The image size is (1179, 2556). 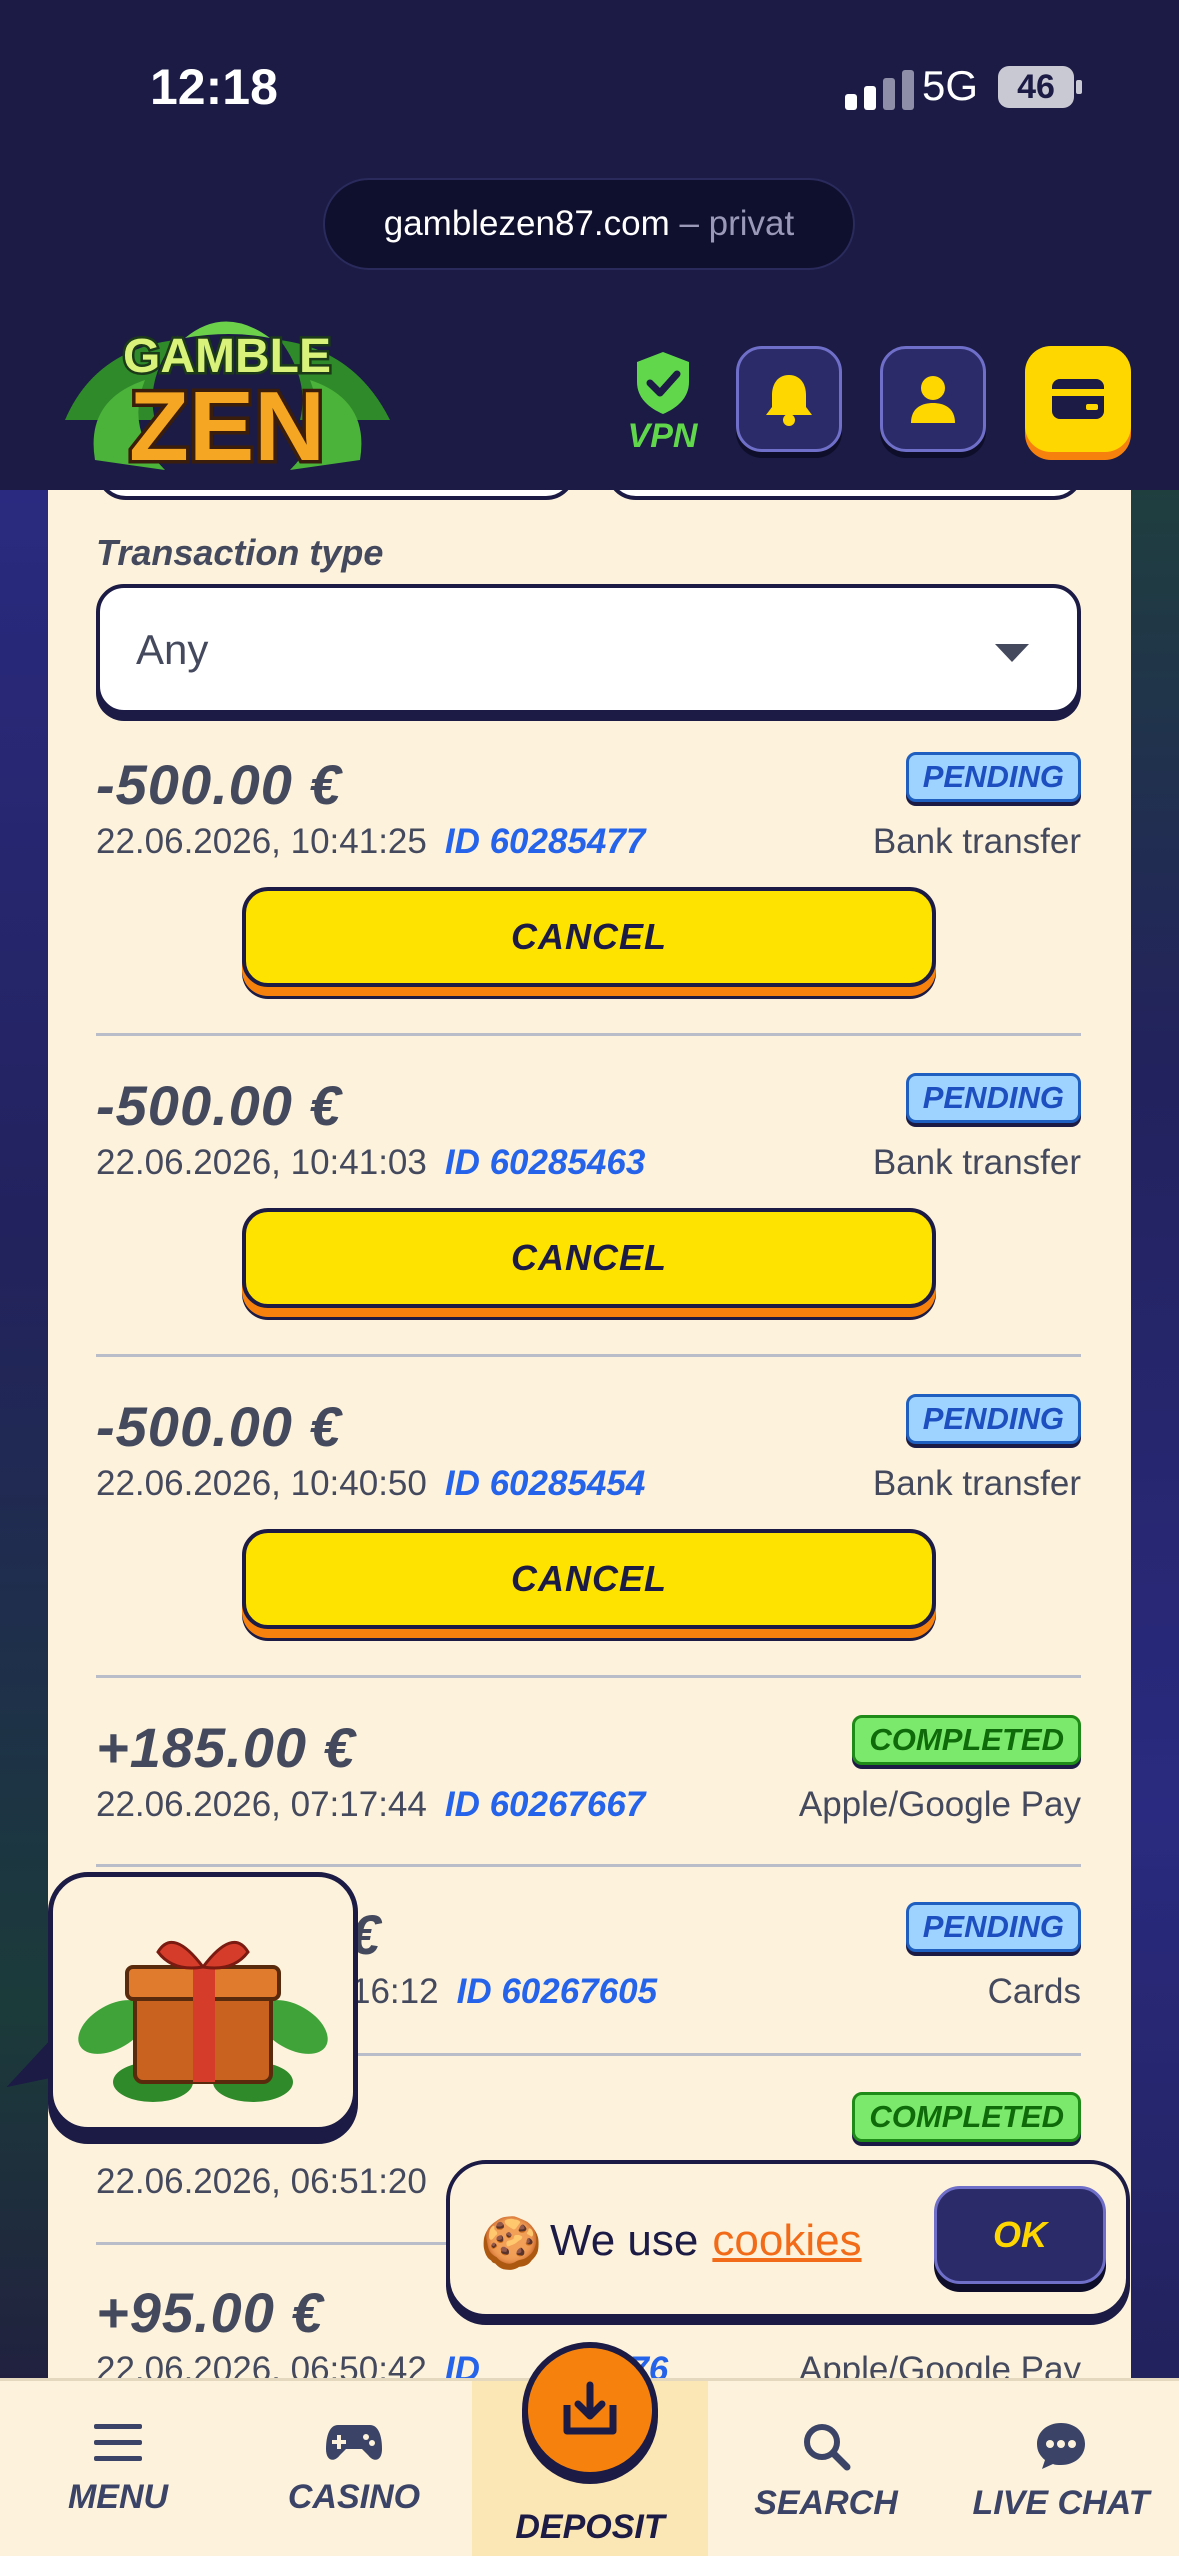 I want to click on cookie-text: We use, so click(x=624, y=2240).